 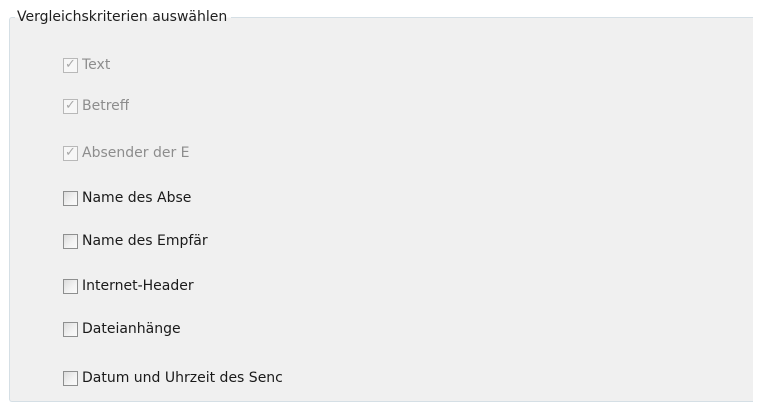 What do you see at coordinates (123, 17) in the screenshot?
I see `groupbox-title: Vergleichskriterien auswählen` at bounding box center [123, 17].